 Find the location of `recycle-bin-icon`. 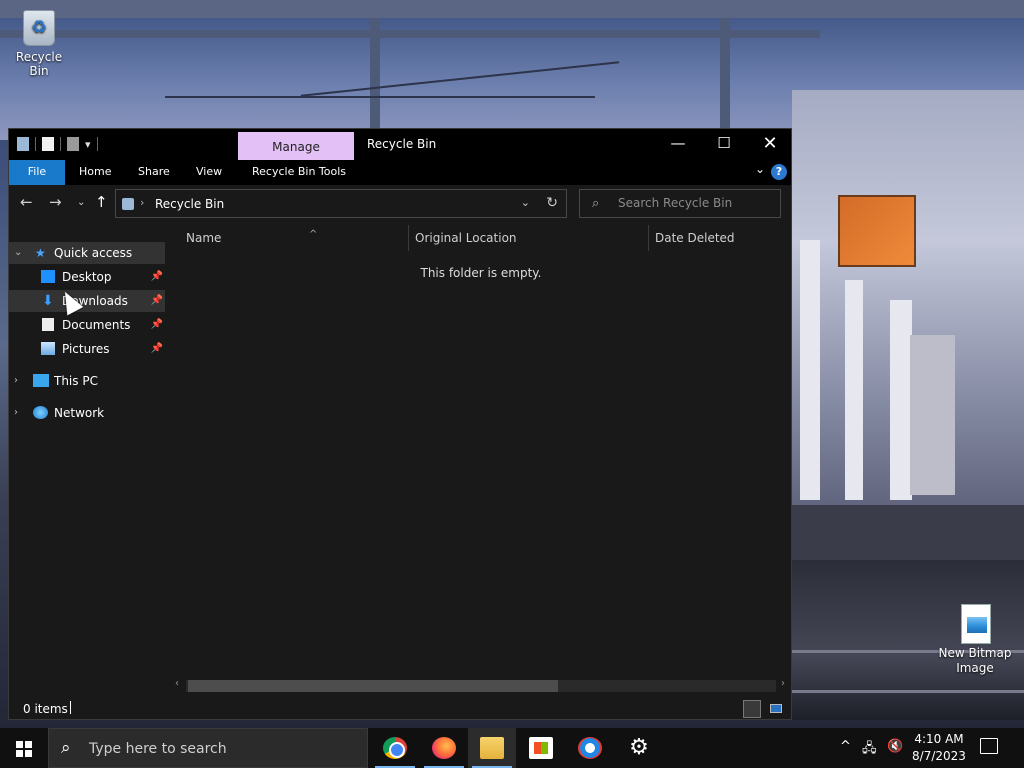

recycle-bin-icon is located at coordinates (39, 28).